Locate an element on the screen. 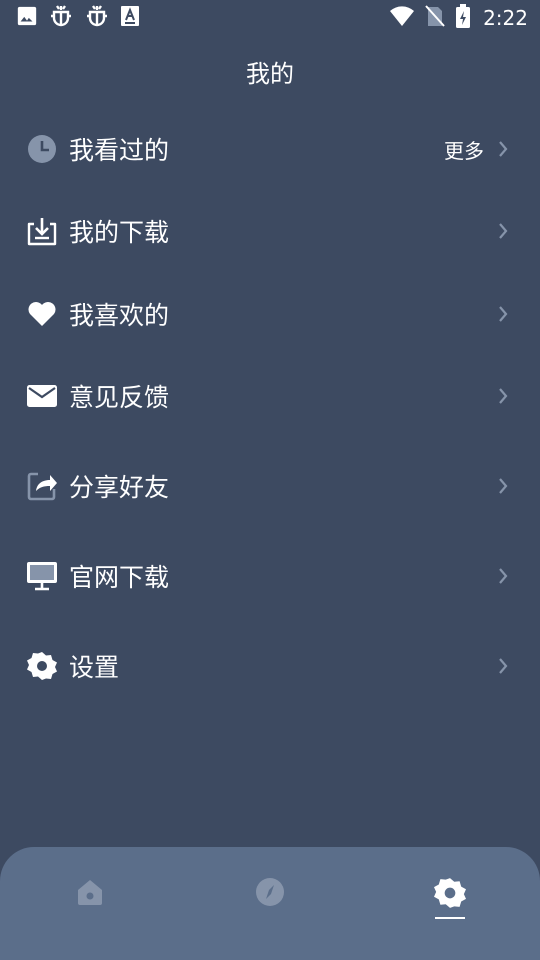 This screenshot has width=540, height=960. menu-item-label: 分享好友 is located at coordinates (119, 487).